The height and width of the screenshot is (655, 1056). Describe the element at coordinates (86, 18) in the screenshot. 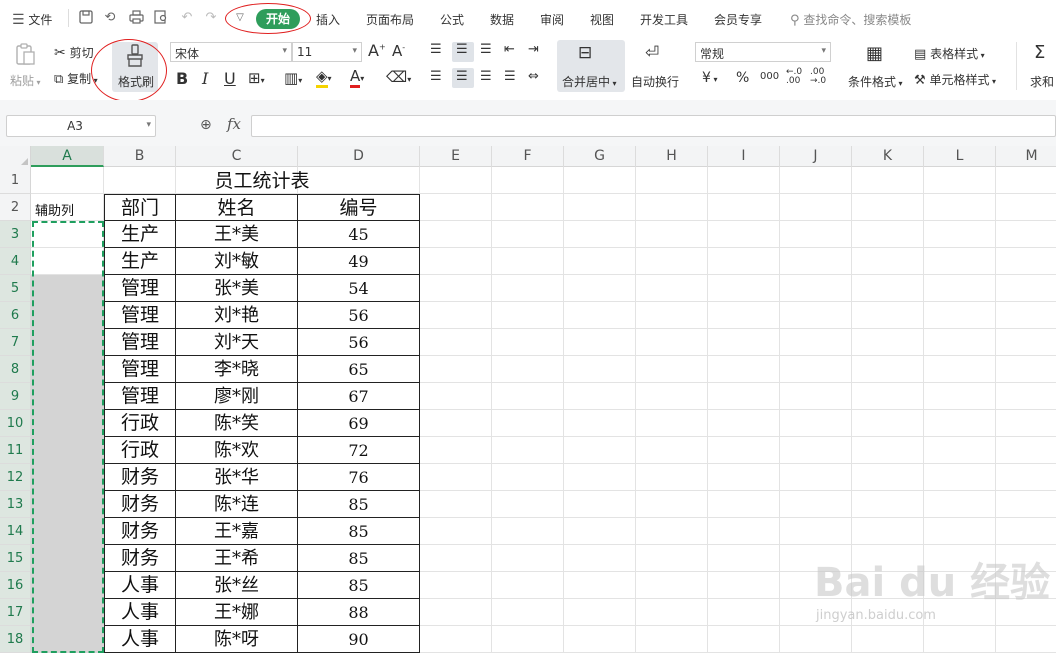

I see `save-icon` at that location.